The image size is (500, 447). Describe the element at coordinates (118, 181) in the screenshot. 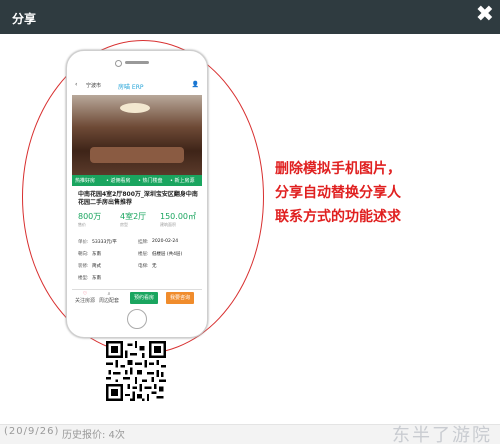

I see `tag-commission: • 返佣看房` at that location.